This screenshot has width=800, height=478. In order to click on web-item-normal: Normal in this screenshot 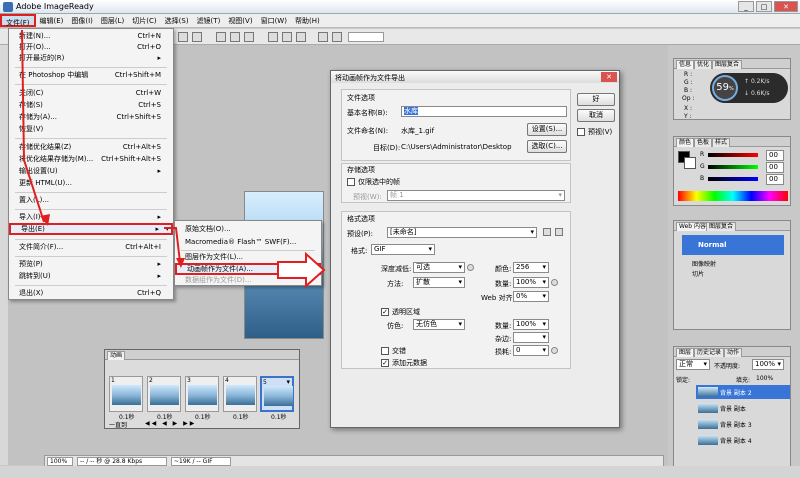, I will do `click(733, 245)`.